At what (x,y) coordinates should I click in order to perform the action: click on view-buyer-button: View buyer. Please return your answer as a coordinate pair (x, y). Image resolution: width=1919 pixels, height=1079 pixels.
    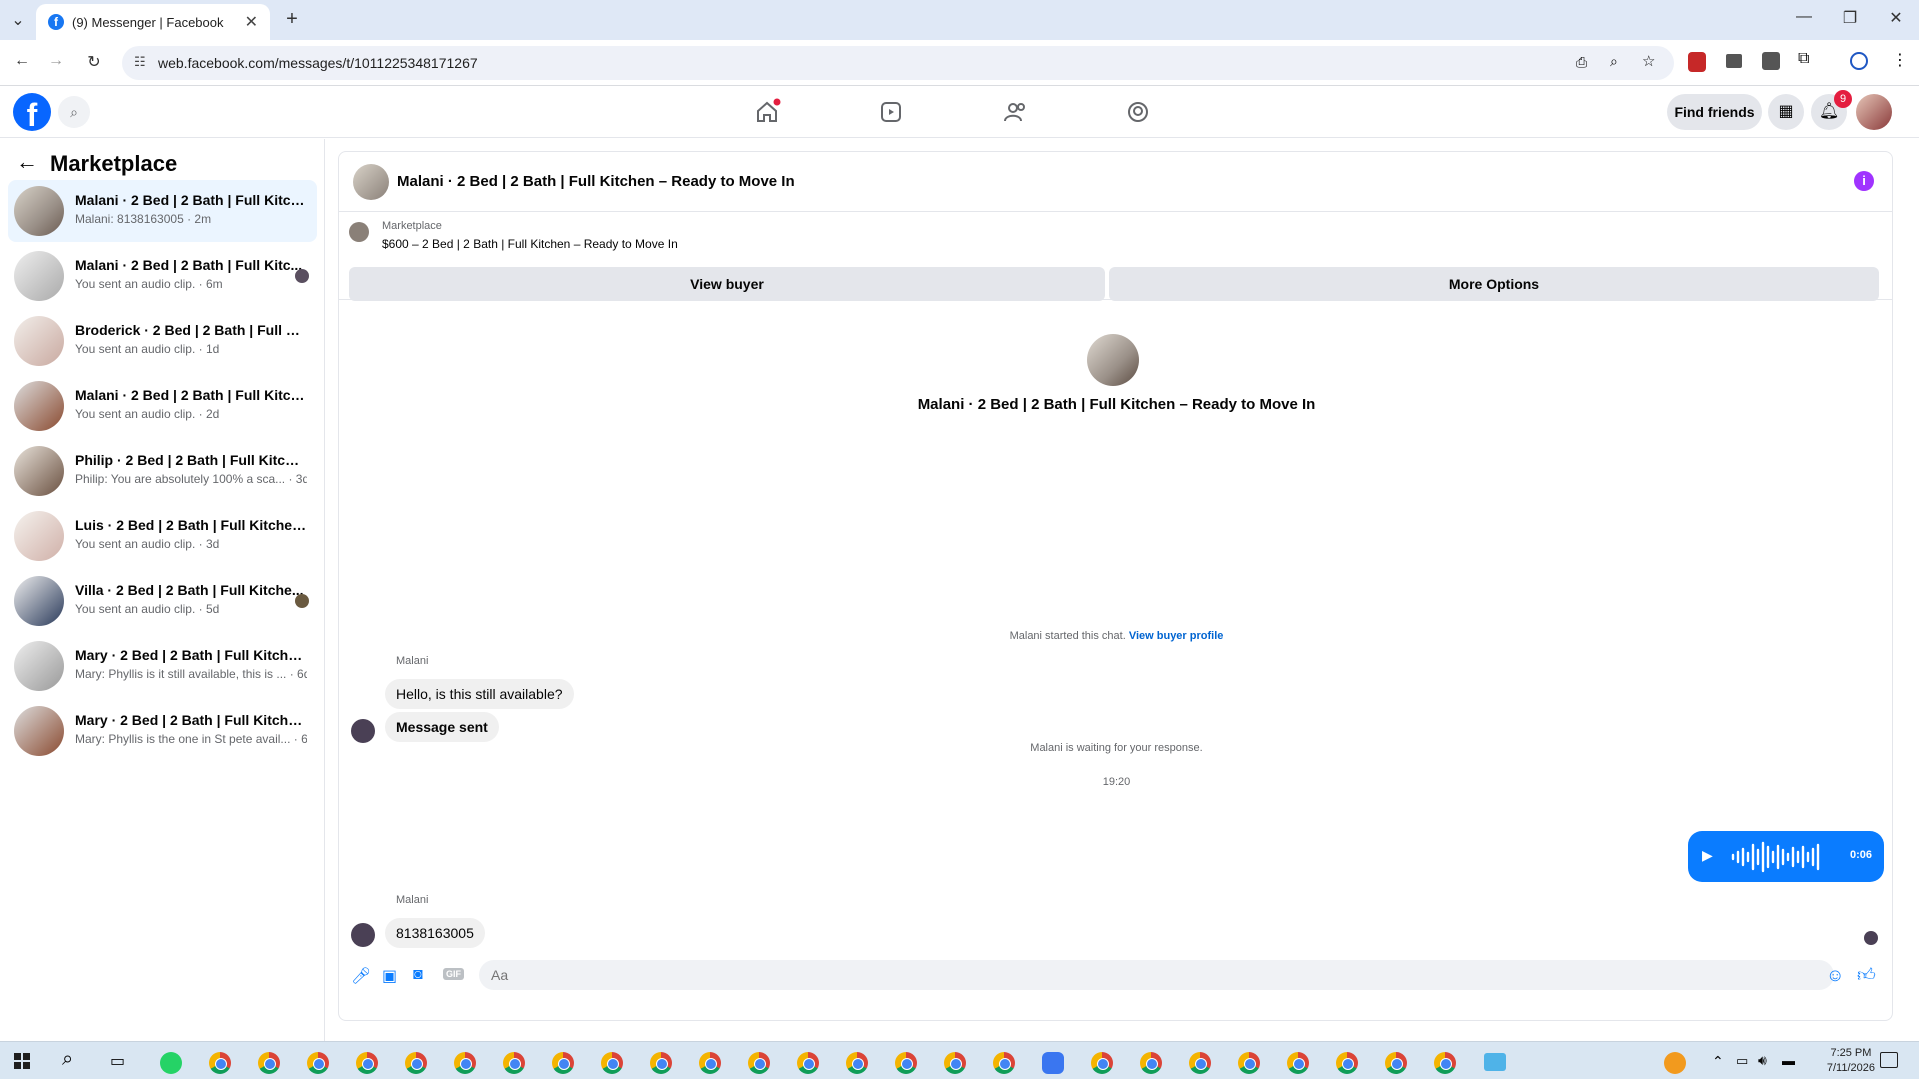
    Looking at the image, I should click on (727, 284).